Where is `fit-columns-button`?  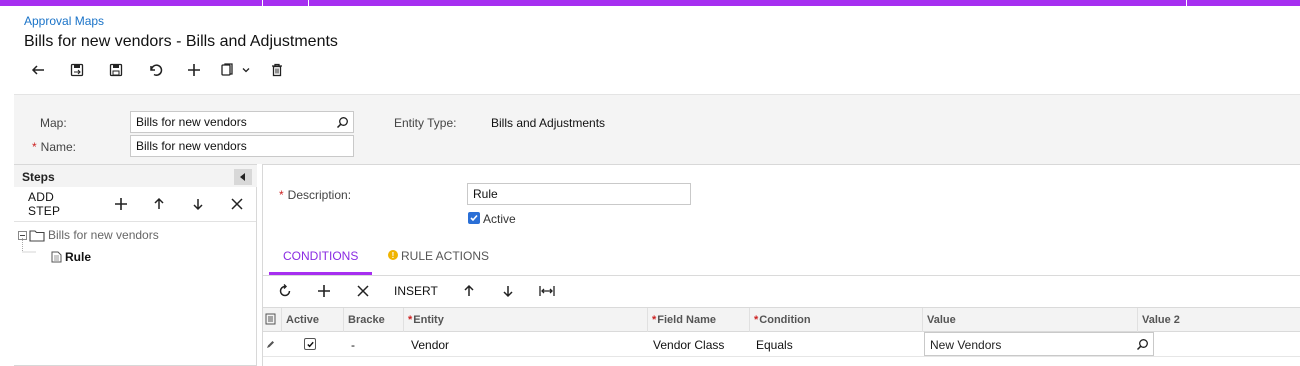
fit-columns-button is located at coordinates (547, 291).